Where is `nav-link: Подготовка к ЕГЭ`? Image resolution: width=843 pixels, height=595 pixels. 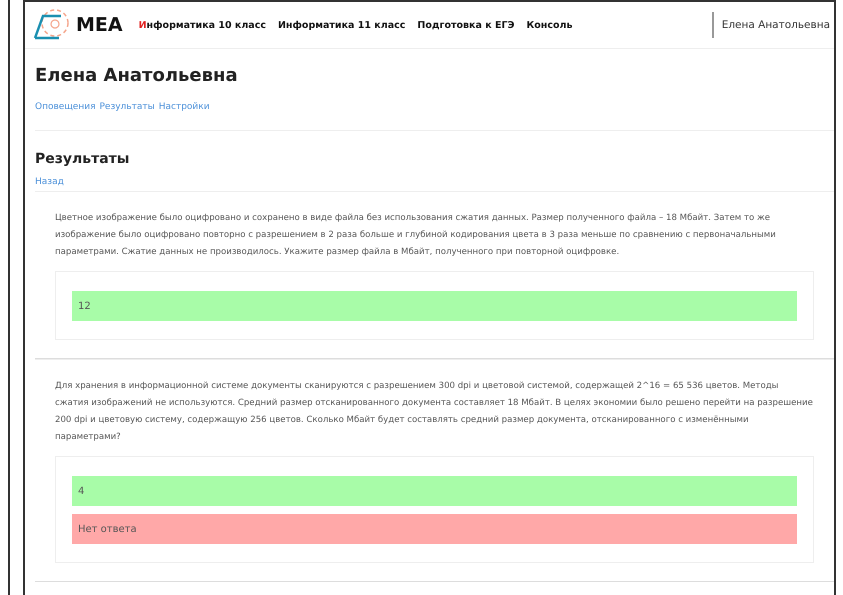 nav-link: Подготовка к ЕГЭ is located at coordinates (465, 25).